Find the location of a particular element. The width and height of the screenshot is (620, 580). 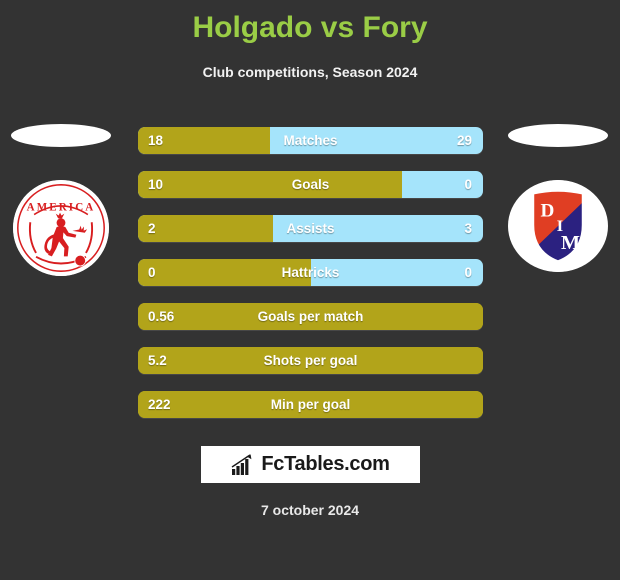

right-logo-ellipse-decoration is located at coordinates (558, 135).